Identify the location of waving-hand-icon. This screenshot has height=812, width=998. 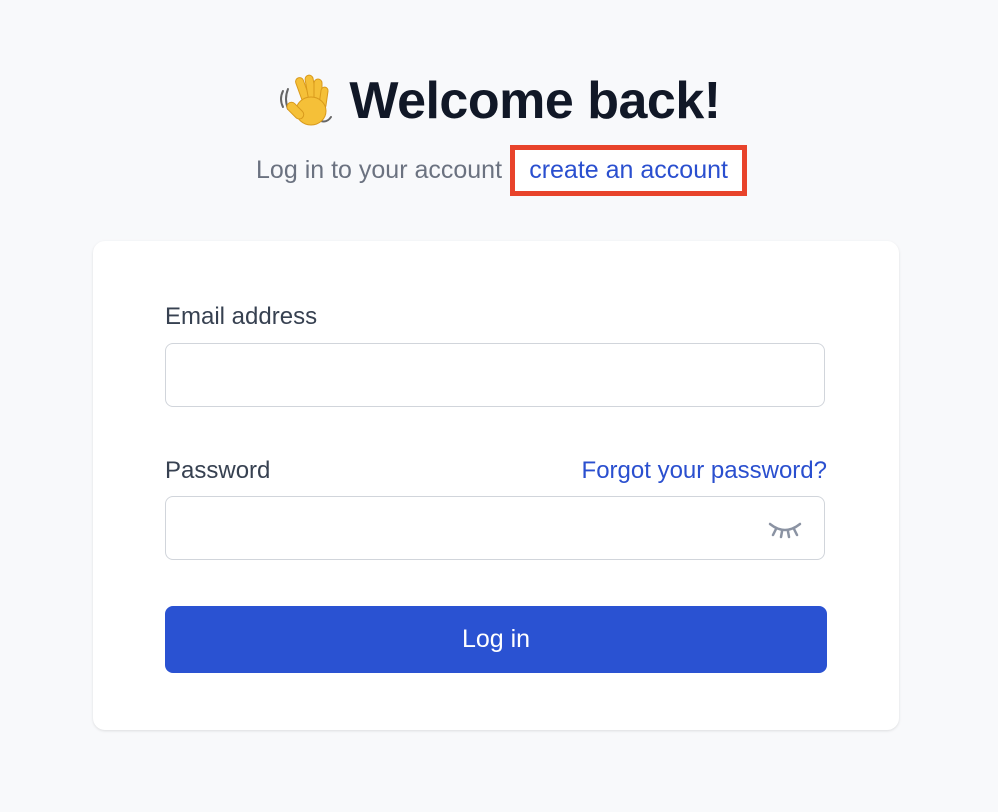
(307, 101).